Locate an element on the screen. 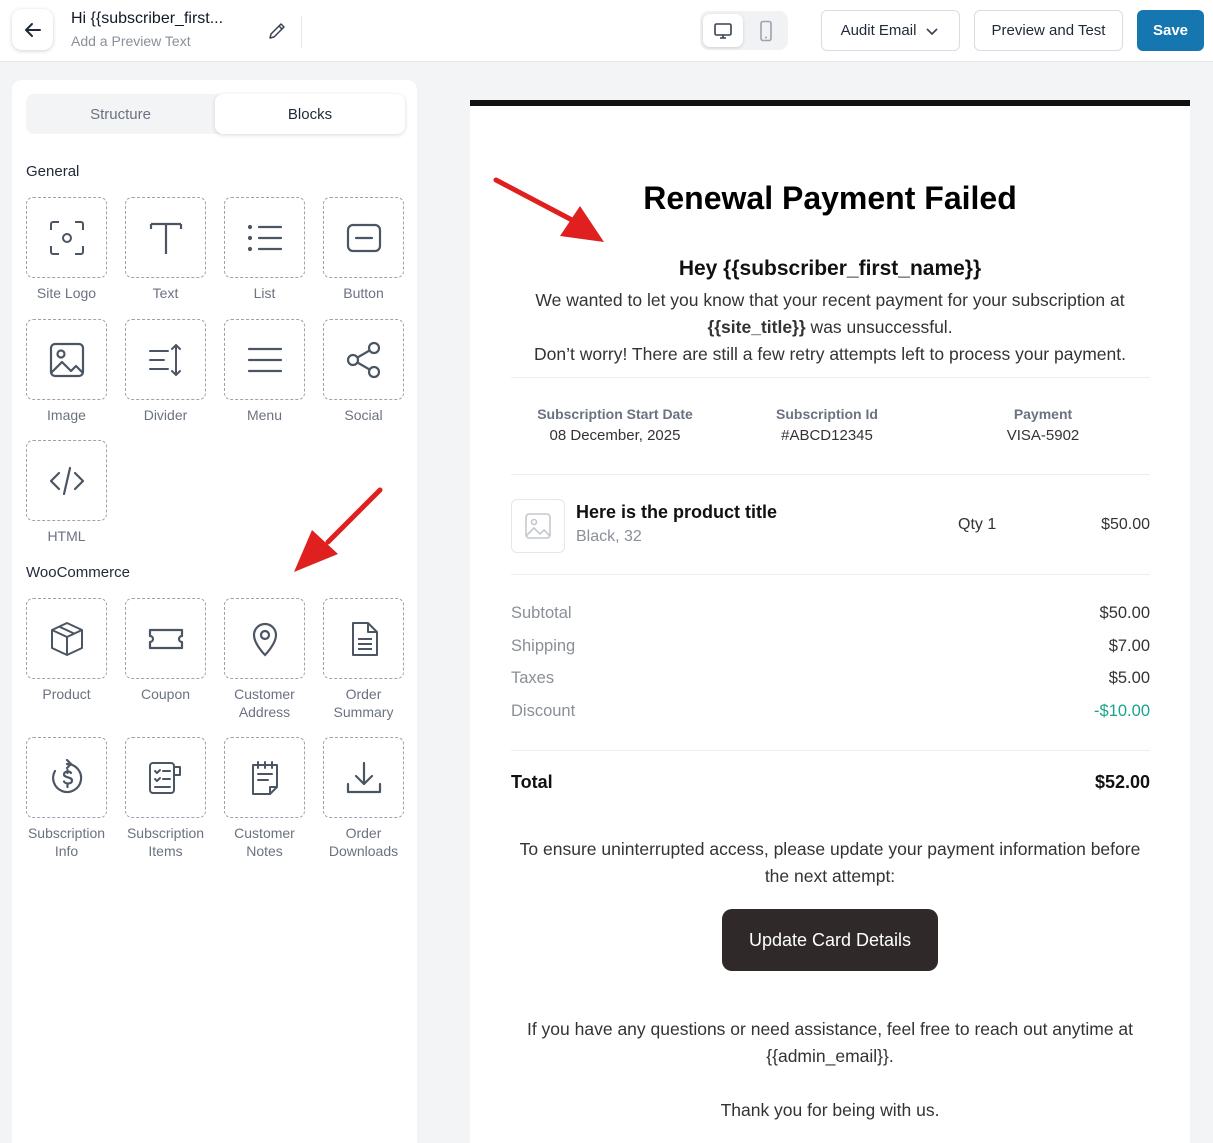  block-label: Site Logo is located at coordinates (66, 293).